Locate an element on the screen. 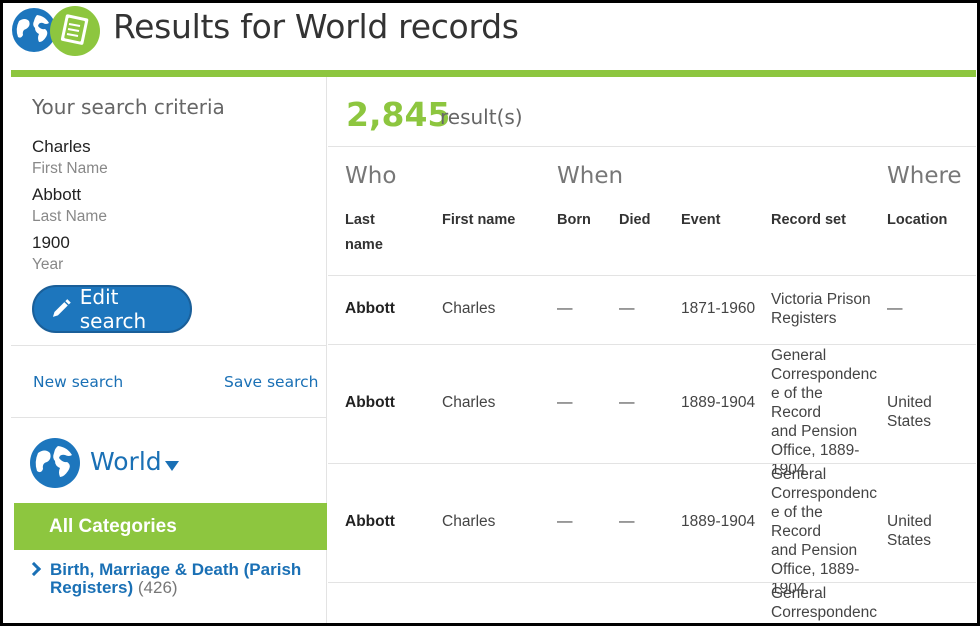 The height and width of the screenshot is (626, 980). table-header-divider is located at coordinates (652, 275).